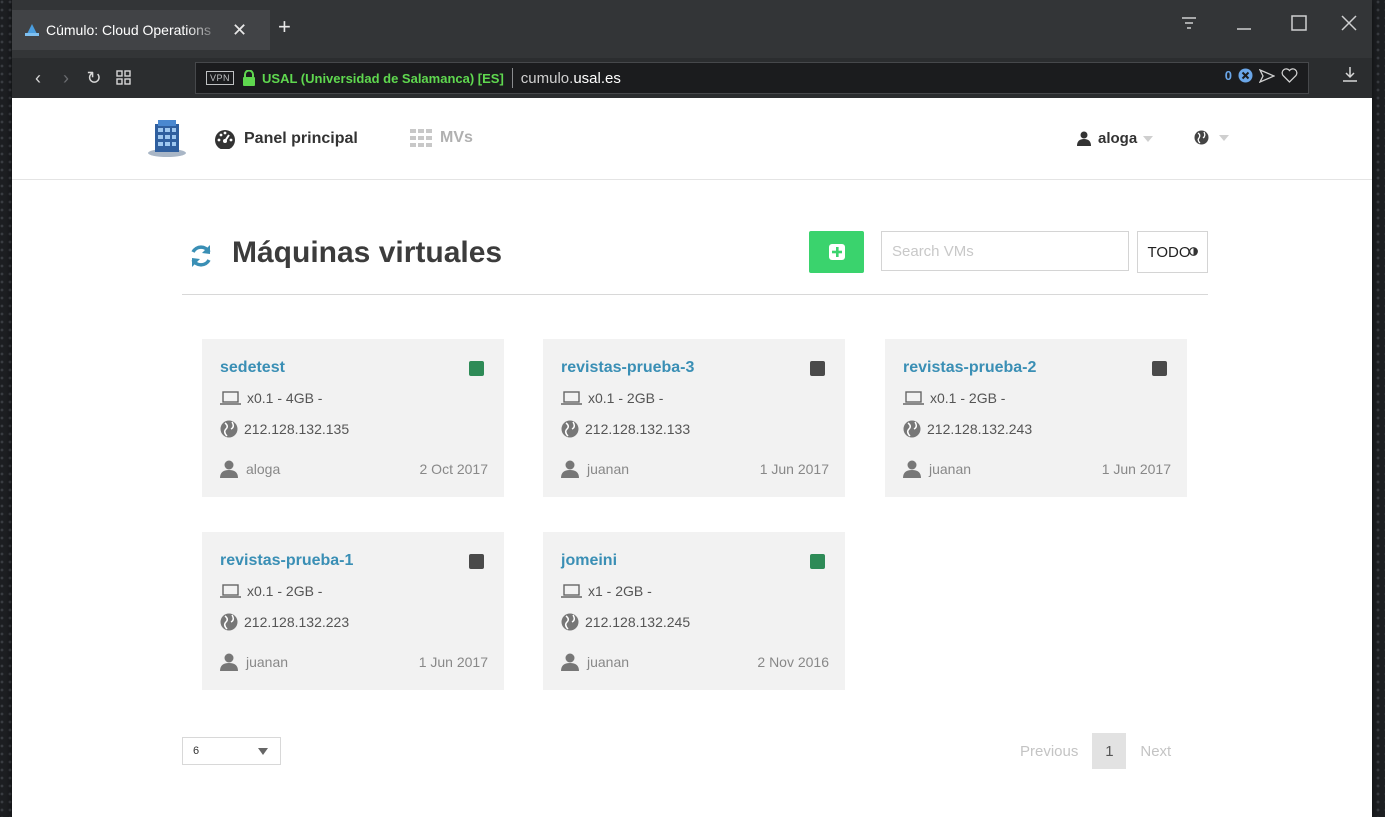 This screenshot has height=817, width=1385. I want to click on nav-mvs: MVs, so click(441, 138).